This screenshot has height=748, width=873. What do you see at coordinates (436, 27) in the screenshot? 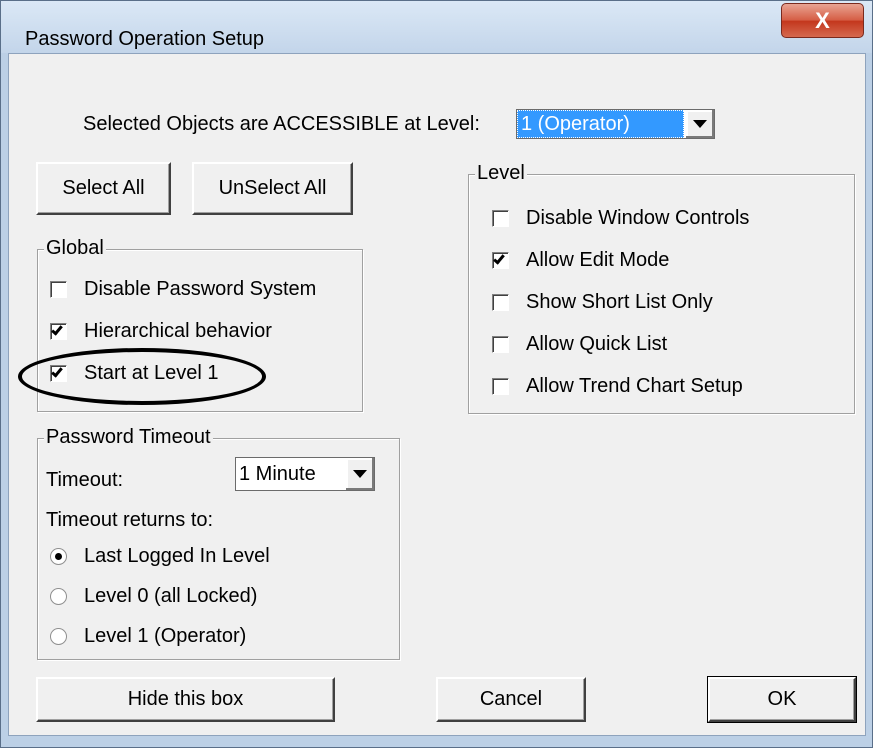
I see `title-bar: Password Operation Setup X` at bounding box center [436, 27].